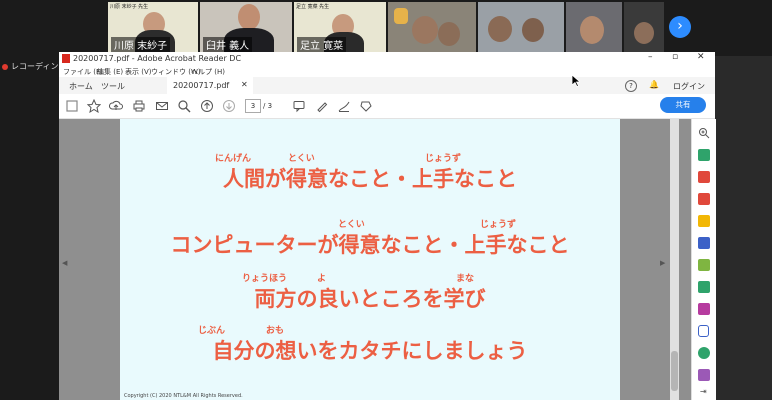  What do you see at coordinates (228, 44) in the screenshot?
I see `participant-name: 臼井 義人` at bounding box center [228, 44].